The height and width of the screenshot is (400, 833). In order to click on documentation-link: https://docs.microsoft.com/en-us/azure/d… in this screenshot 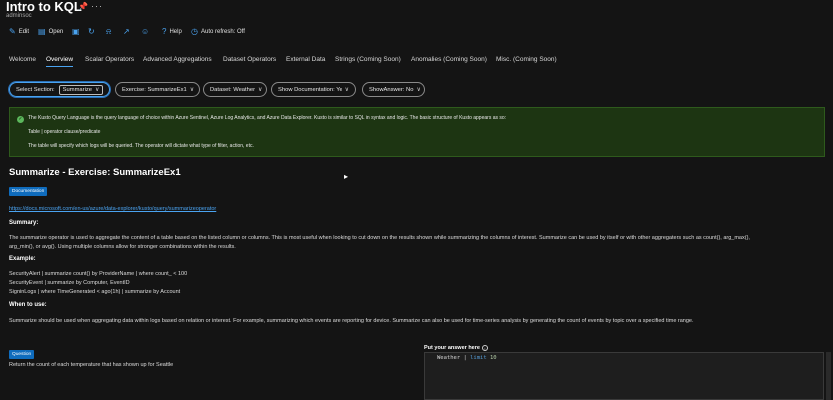, I will do `click(112, 209)`.